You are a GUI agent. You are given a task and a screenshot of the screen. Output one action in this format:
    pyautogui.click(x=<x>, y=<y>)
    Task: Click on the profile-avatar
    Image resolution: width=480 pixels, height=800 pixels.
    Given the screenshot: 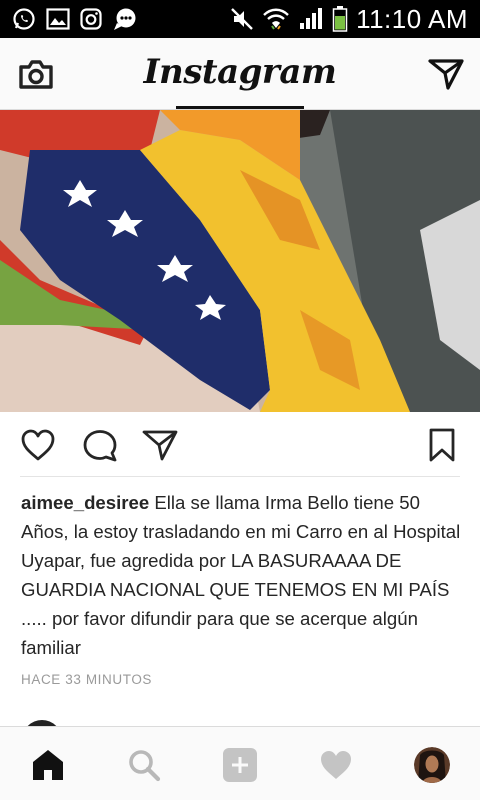 What is the action you would take?
    pyautogui.click(x=432, y=765)
    